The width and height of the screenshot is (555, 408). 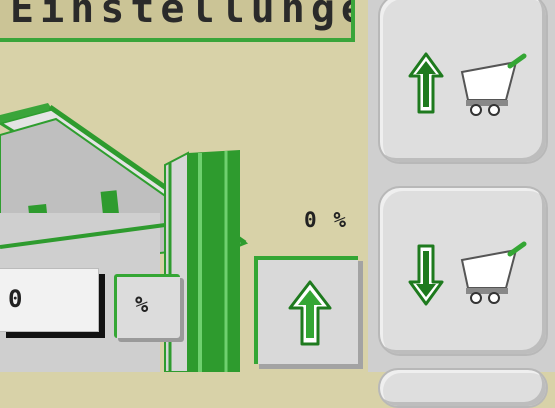 I want to click on readout-value: 0, so click(x=311, y=220).